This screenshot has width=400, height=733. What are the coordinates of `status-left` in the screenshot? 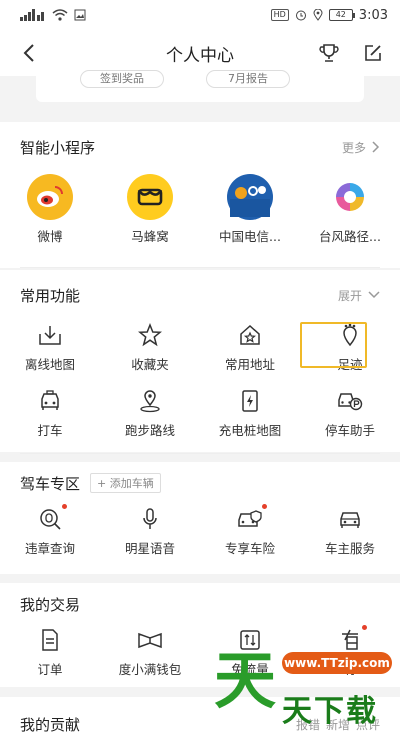 It's located at (53, 15).